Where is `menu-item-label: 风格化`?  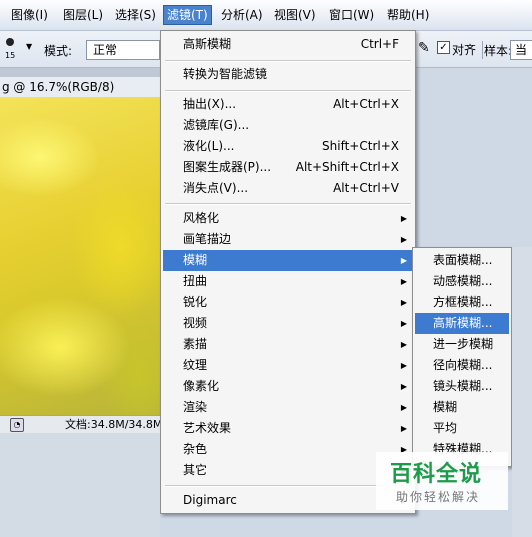
menu-item-label: 风格化 is located at coordinates (201, 218).